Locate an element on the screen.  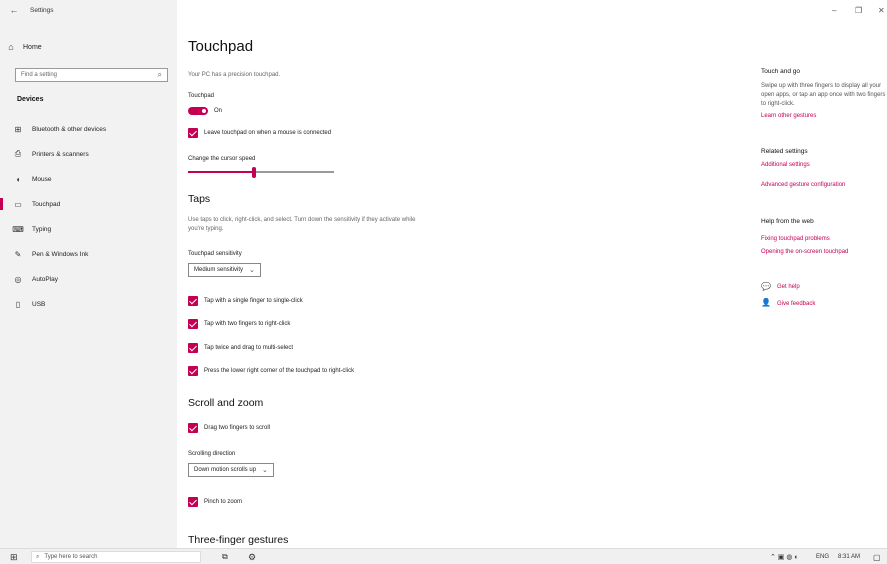
clock: 8:31 AM is located at coordinates (849, 556).